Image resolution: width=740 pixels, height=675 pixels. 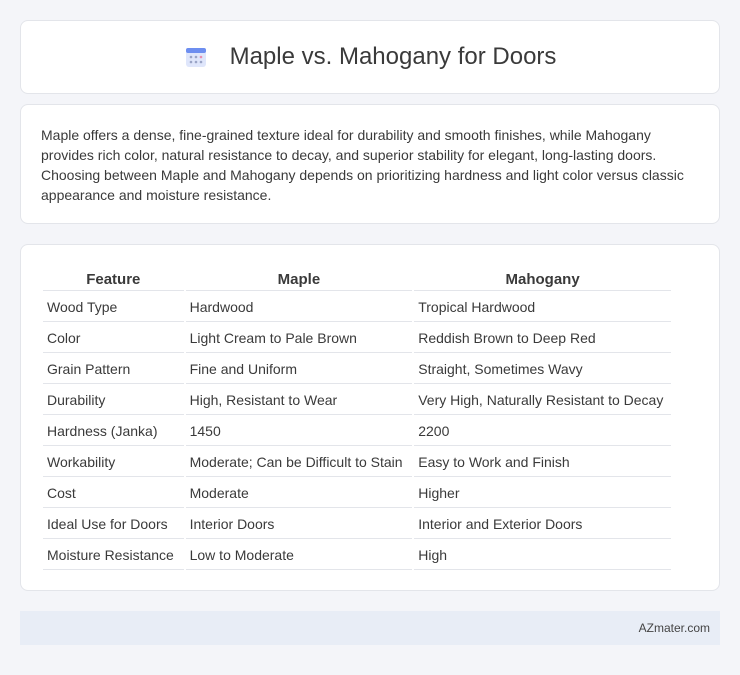 What do you see at coordinates (299, 369) in the screenshot?
I see `maple-cell: Fine and Uniform` at bounding box center [299, 369].